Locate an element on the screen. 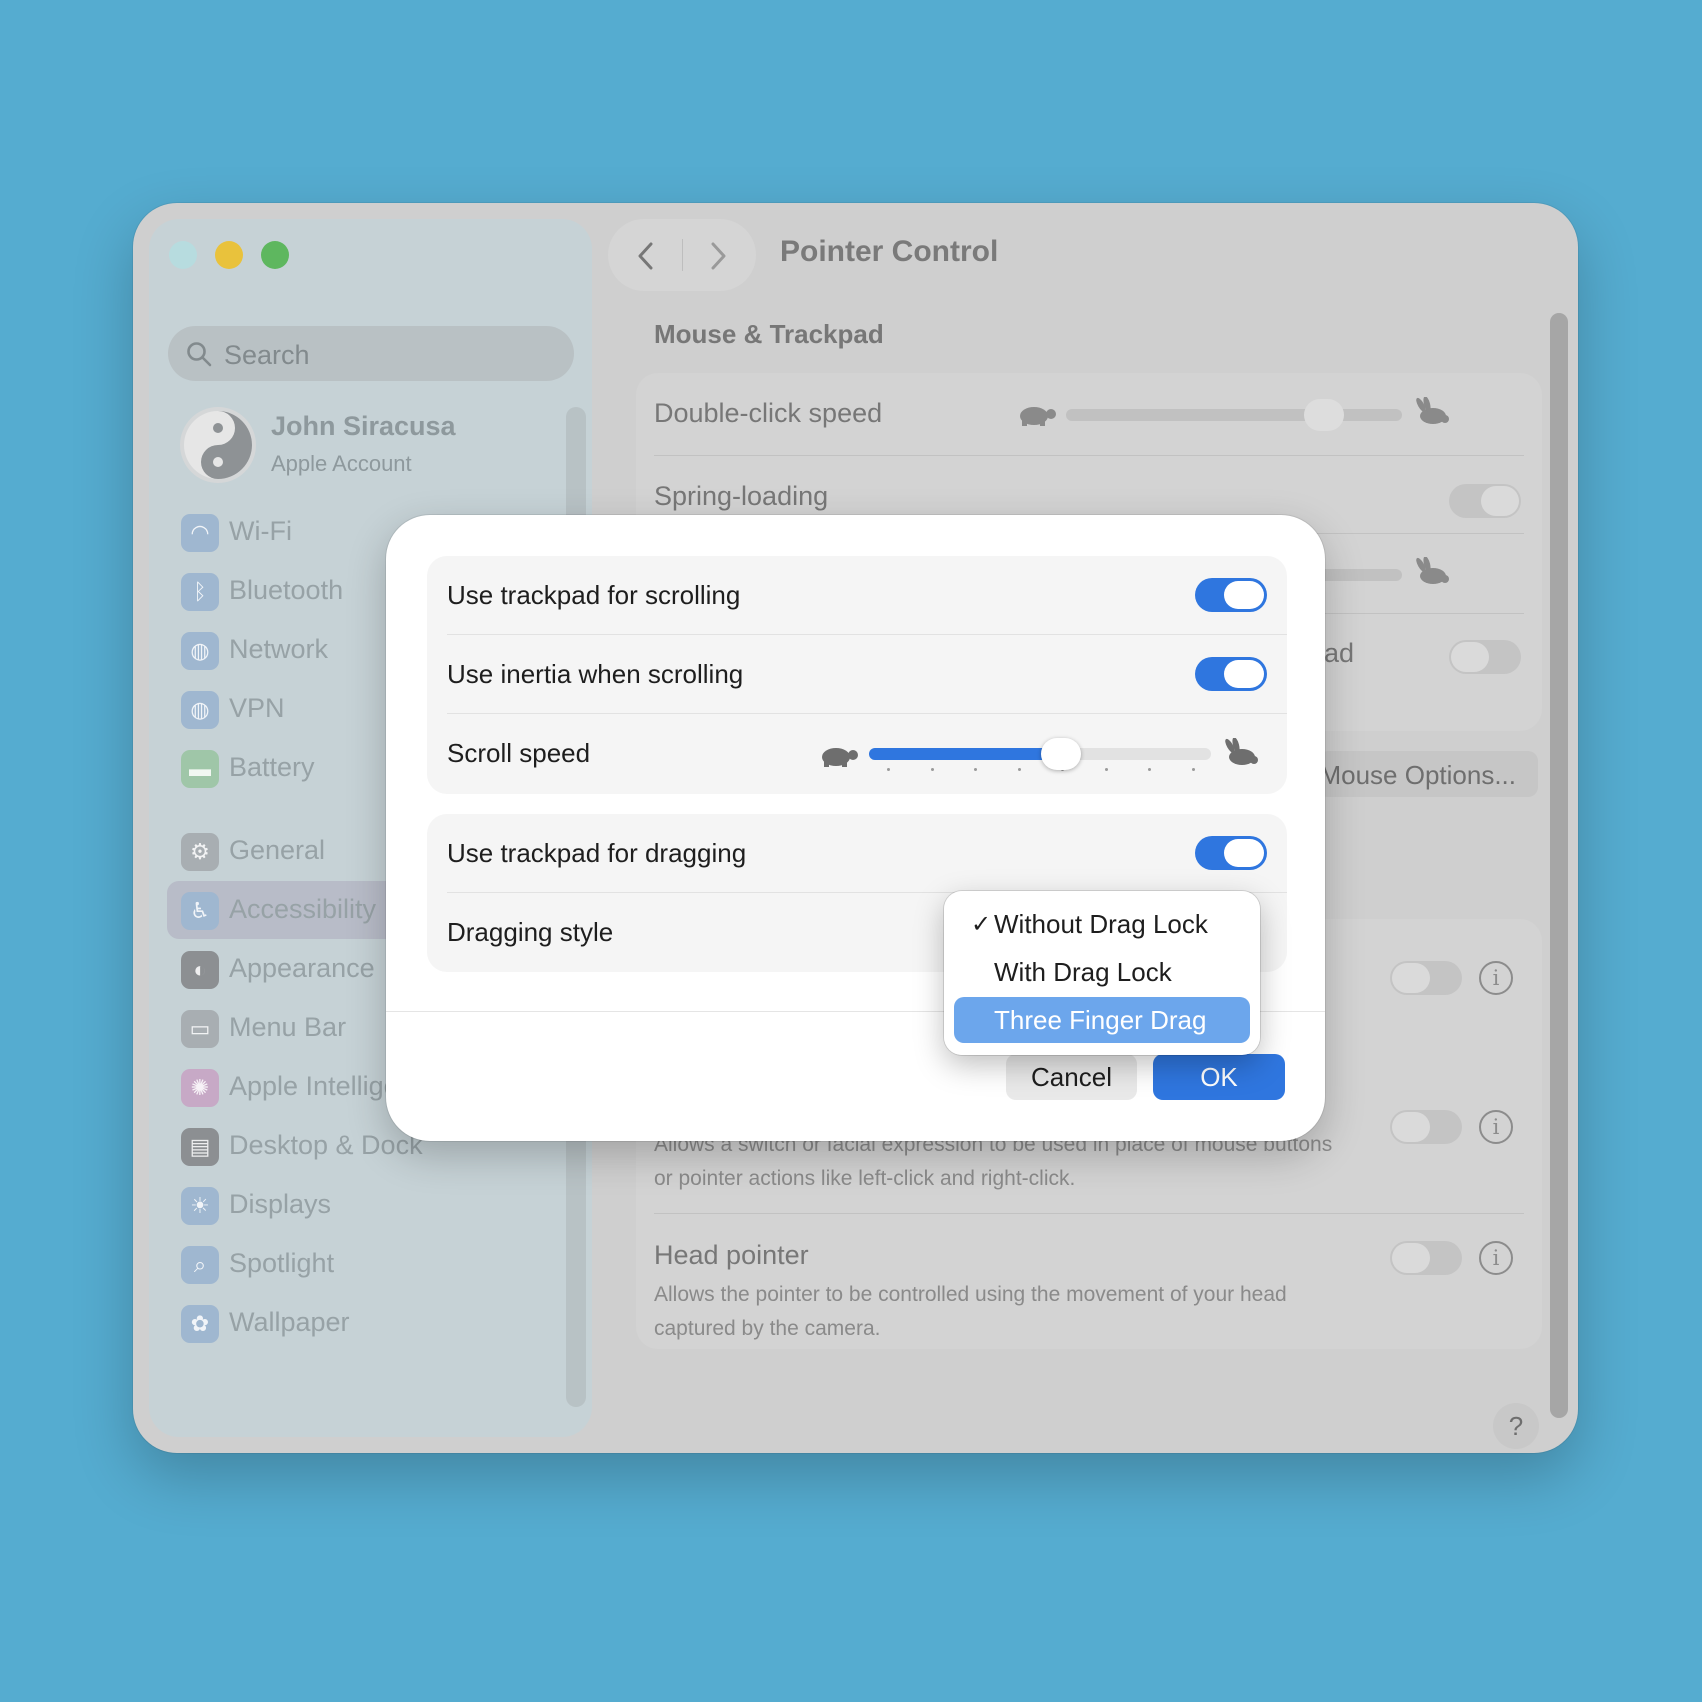  nav-divider is located at coordinates (682, 255).